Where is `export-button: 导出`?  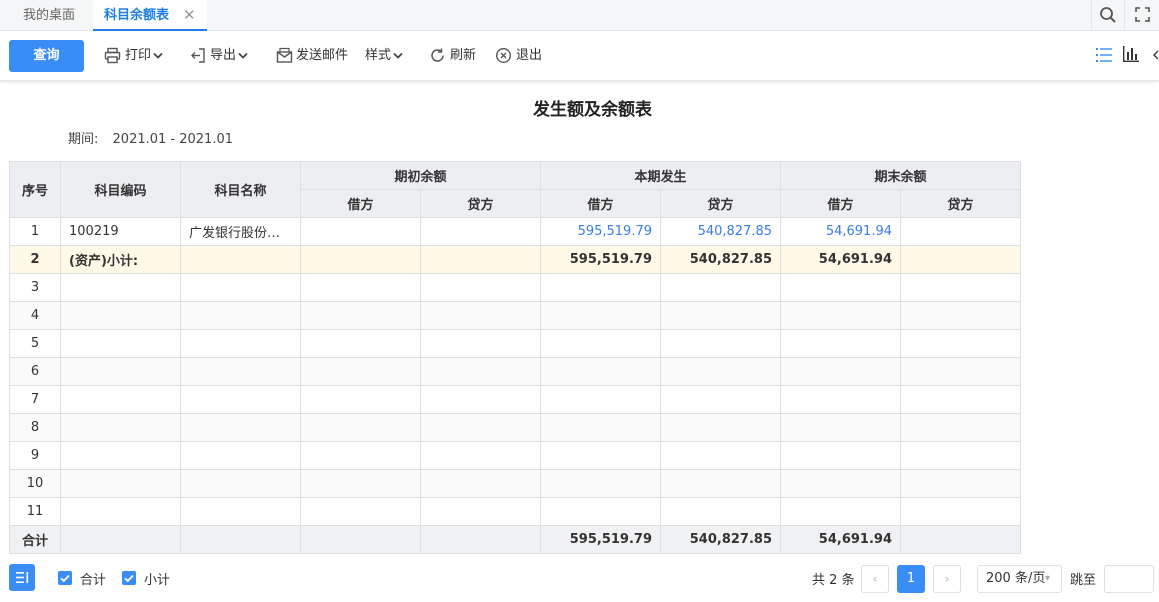
export-button: 导出 is located at coordinates (220, 56).